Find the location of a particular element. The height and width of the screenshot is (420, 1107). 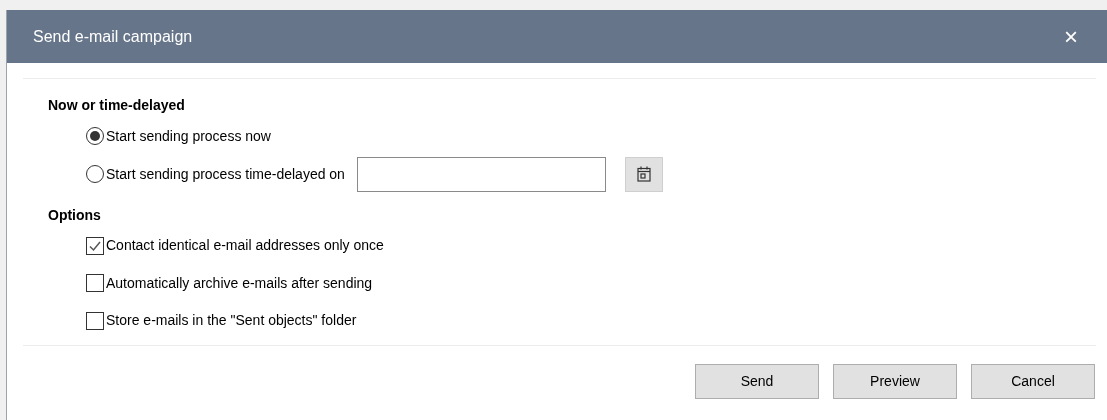

checkbox-label: Automatically archive e-mails after sending is located at coordinates (239, 283).